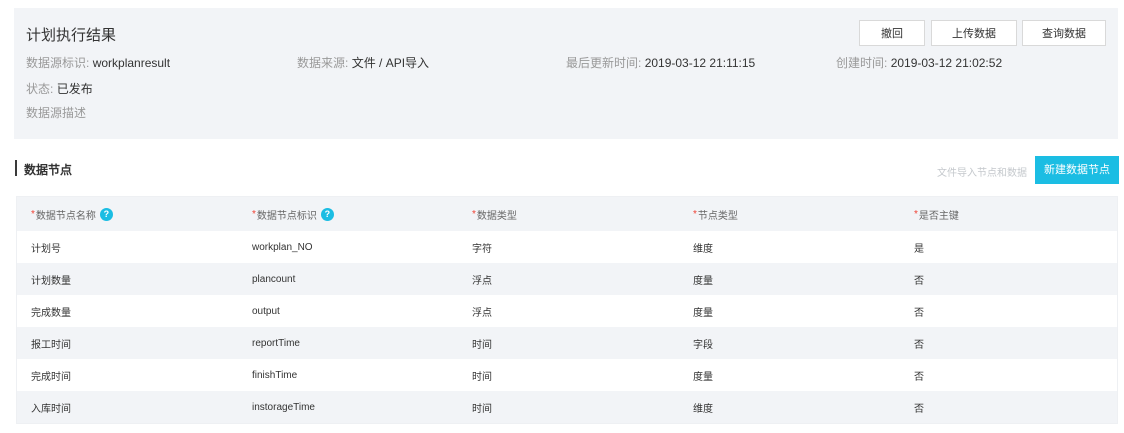  Describe the element at coordinates (567, 279) in the screenshot. I see `table-row: 计划数量 plancount 浮点 度量 否` at that location.